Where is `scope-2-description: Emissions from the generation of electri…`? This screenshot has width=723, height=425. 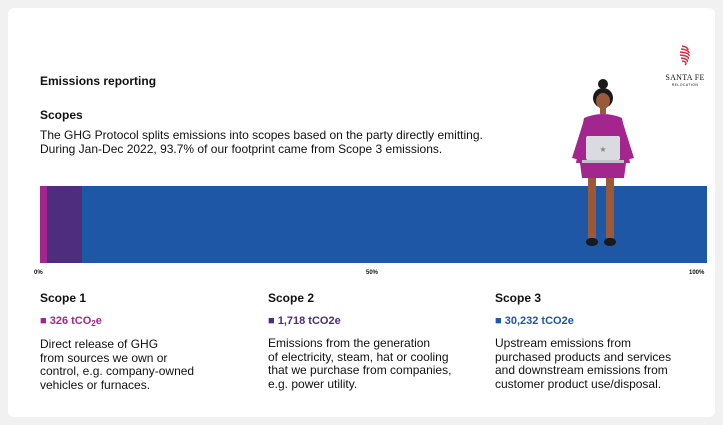 scope-2-description: Emissions from the generation of electri… is located at coordinates (363, 363).